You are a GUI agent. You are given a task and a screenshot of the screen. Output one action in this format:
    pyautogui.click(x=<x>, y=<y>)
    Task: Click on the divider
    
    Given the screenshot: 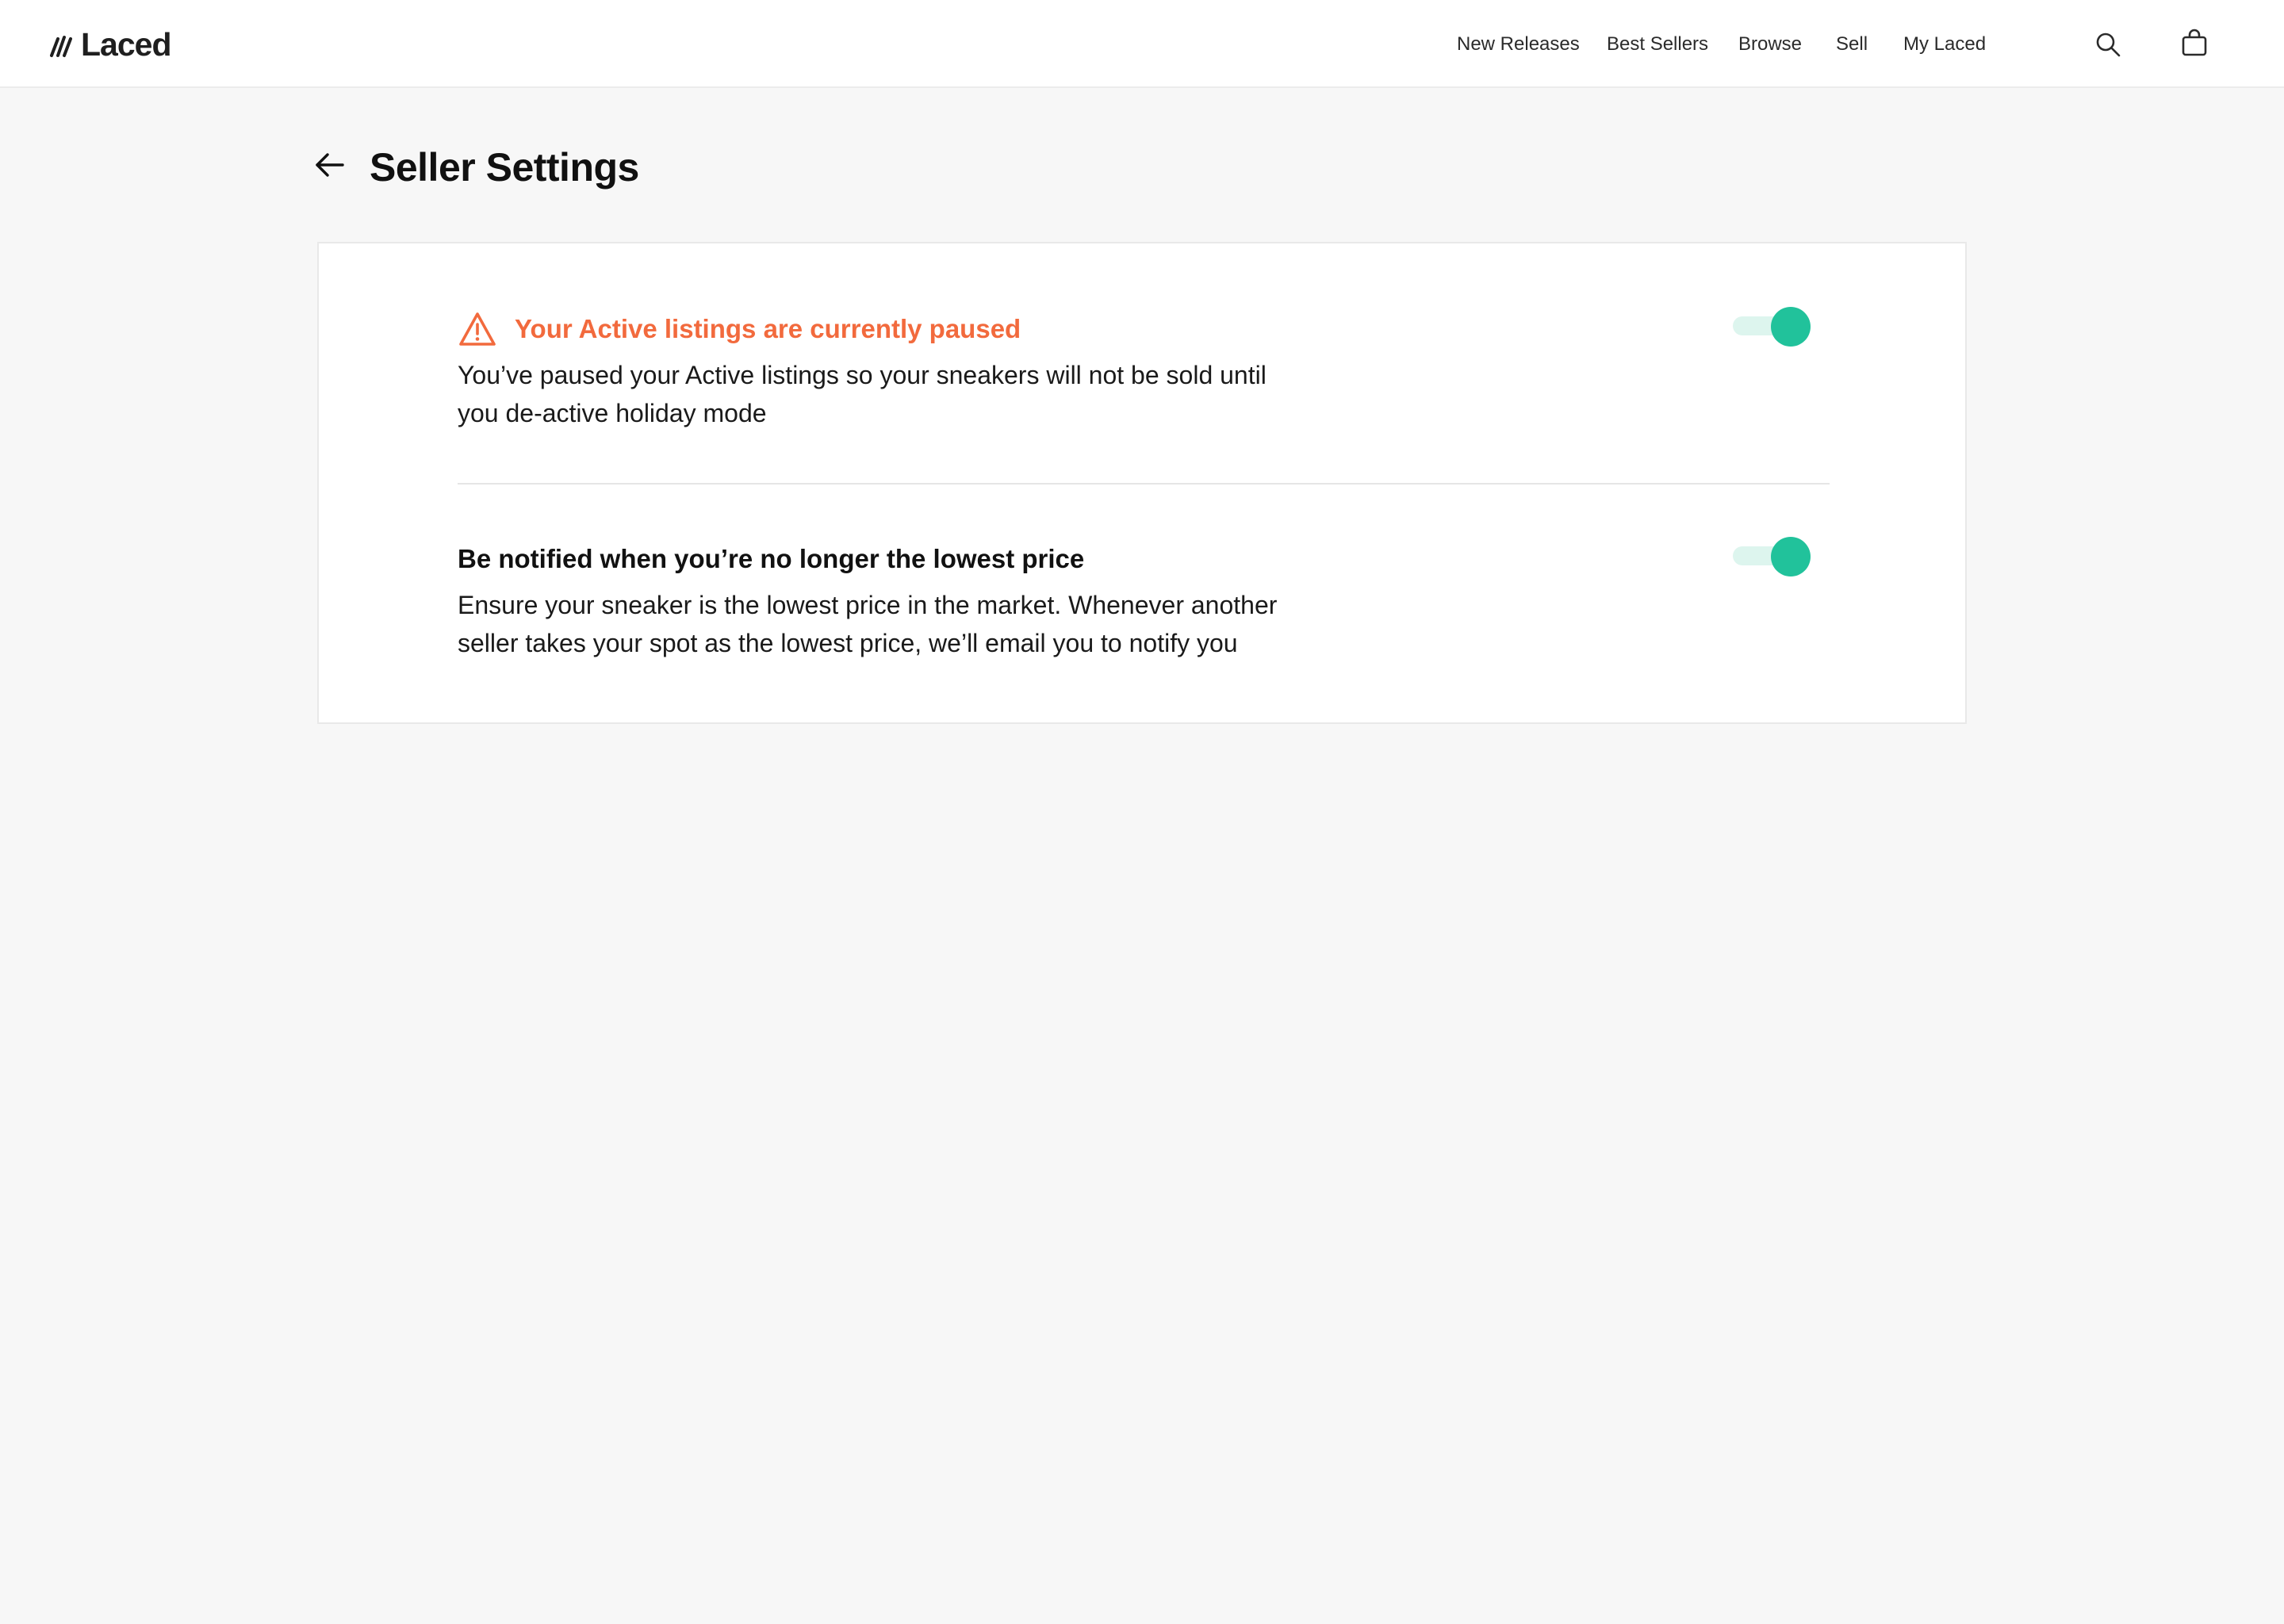 What is the action you would take?
    pyautogui.click(x=1144, y=484)
    